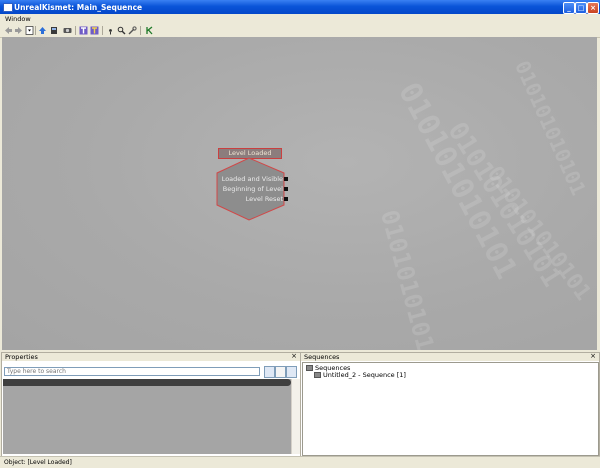  Describe the element at coordinates (264, 199) in the screenshot. I see `output-level-reset: Level Reset` at that location.